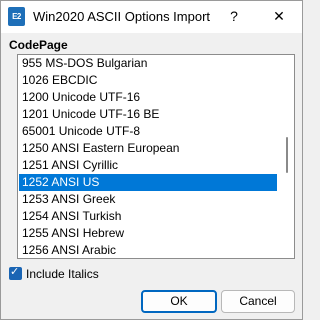  I want to click on codepage-group-label: CodePage, so click(38, 45).